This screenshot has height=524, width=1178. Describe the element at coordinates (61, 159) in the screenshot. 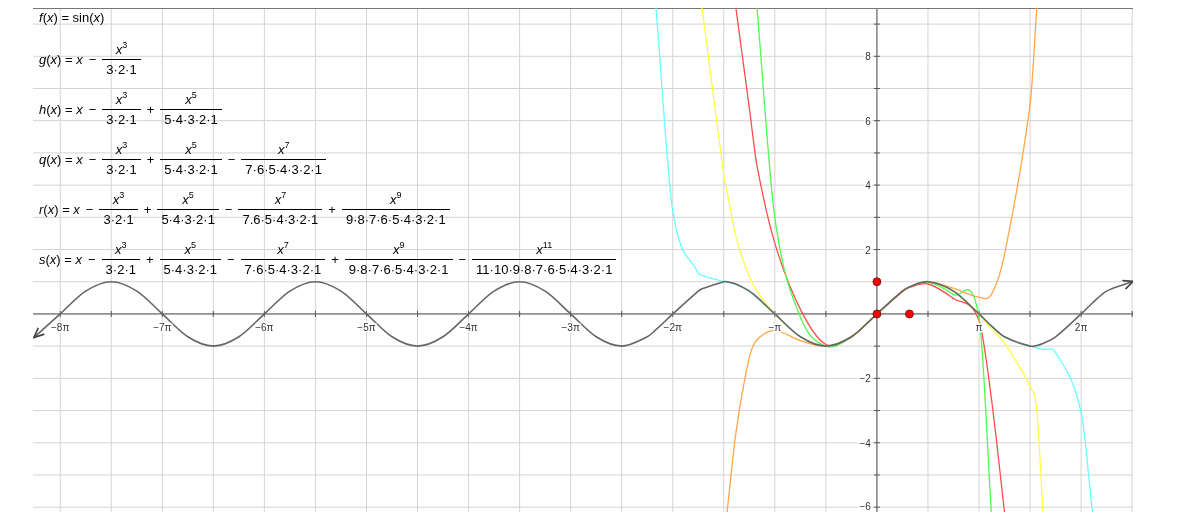

I see `formula-label: q(x) = x` at that location.